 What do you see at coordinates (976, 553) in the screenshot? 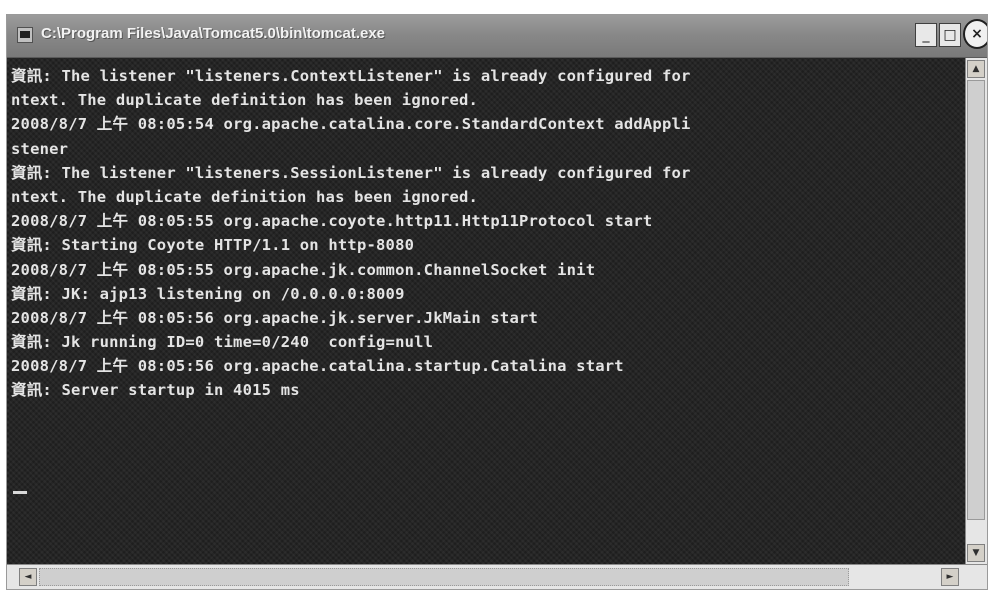
I see `scroll-down-arrow-icon: ▼` at bounding box center [976, 553].